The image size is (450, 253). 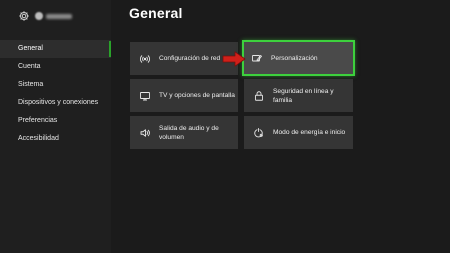 What do you see at coordinates (55, 85) in the screenshot?
I see `sidebar-item-sistema: Sistema` at bounding box center [55, 85].